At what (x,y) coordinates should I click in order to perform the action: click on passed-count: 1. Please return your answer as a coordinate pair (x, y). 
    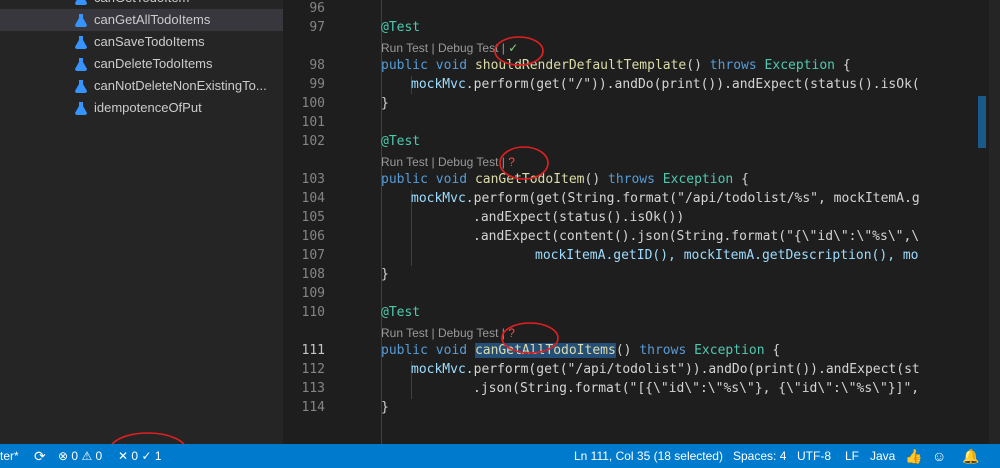
    Looking at the image, I should click on (158, 456).